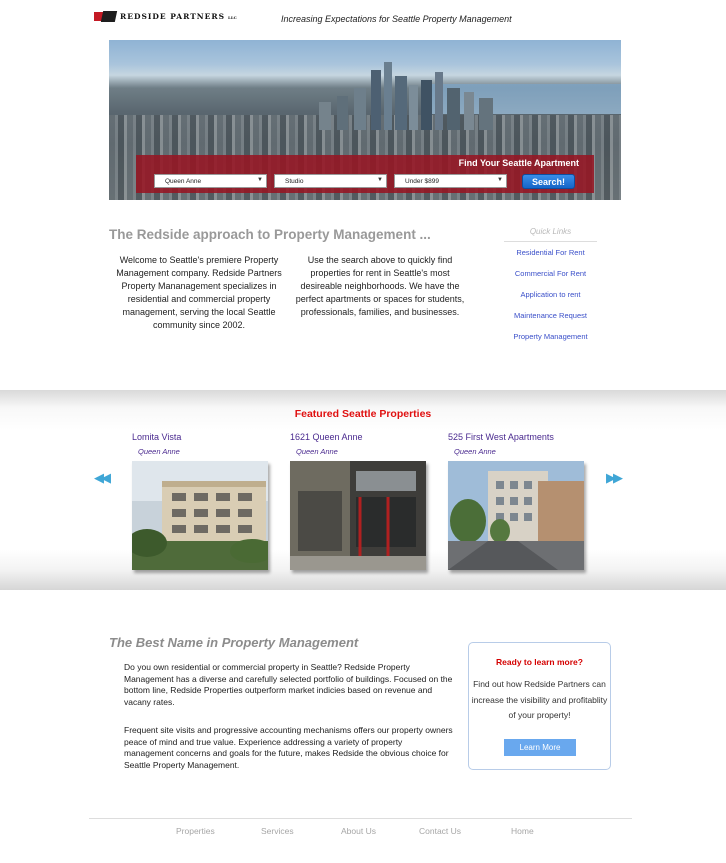 The image size is (726, 863). I want to click on property-card: 525 First West Apartments Queen Anne, so click(516, 501).